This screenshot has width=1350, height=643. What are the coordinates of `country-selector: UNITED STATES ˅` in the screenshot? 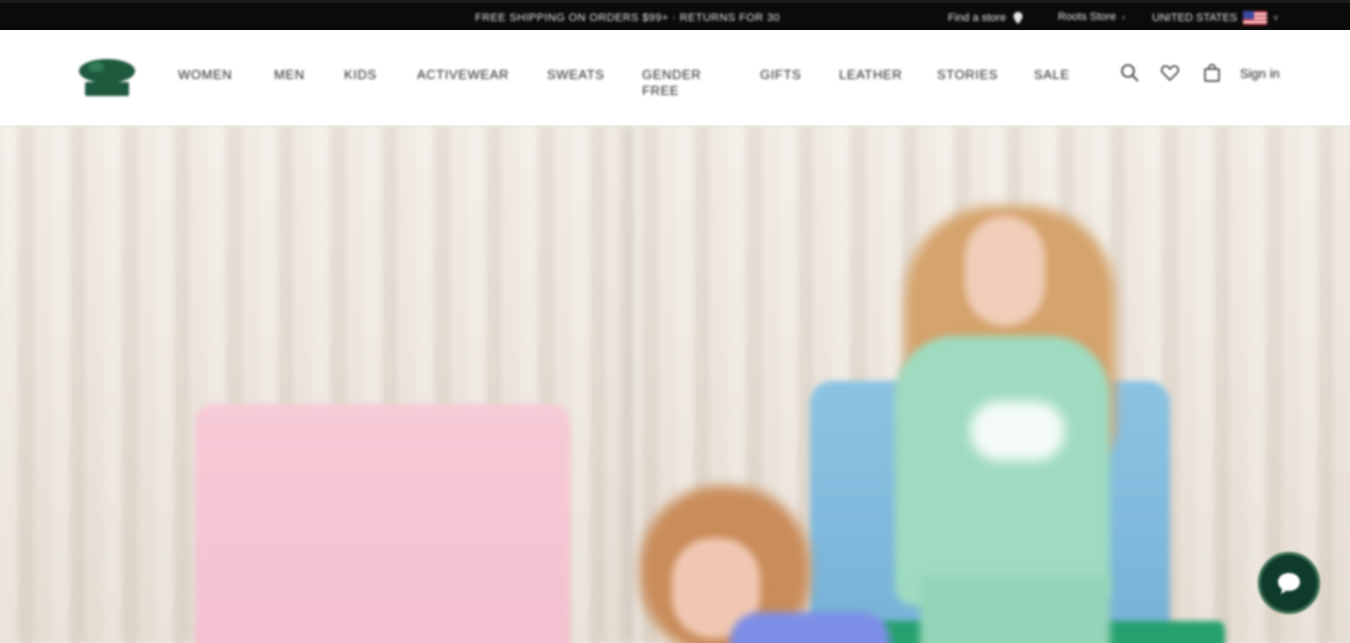 It's located at (1215, 18).